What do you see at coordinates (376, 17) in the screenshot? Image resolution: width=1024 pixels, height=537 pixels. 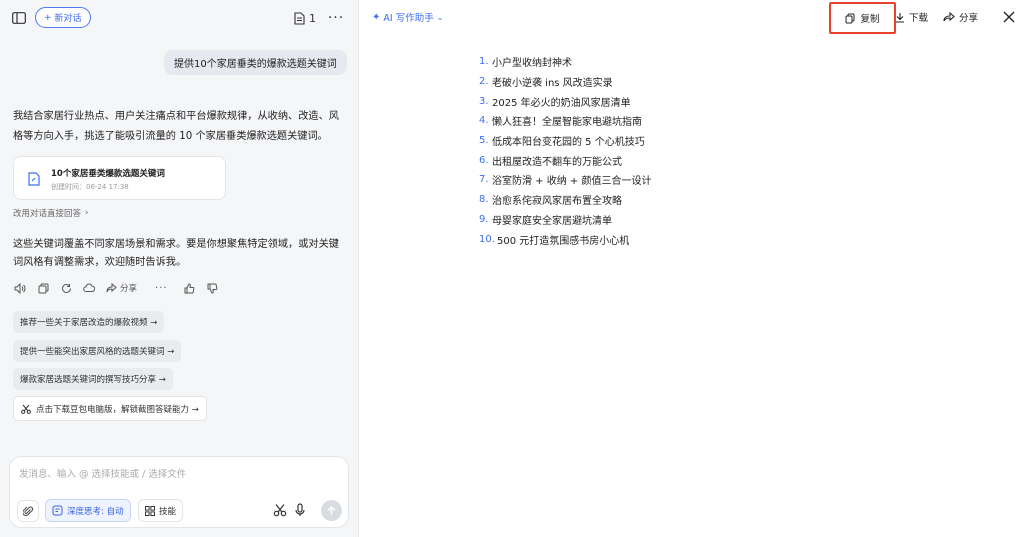 I see `sparkle-icon: ✦` at bounding box center [376, 17].